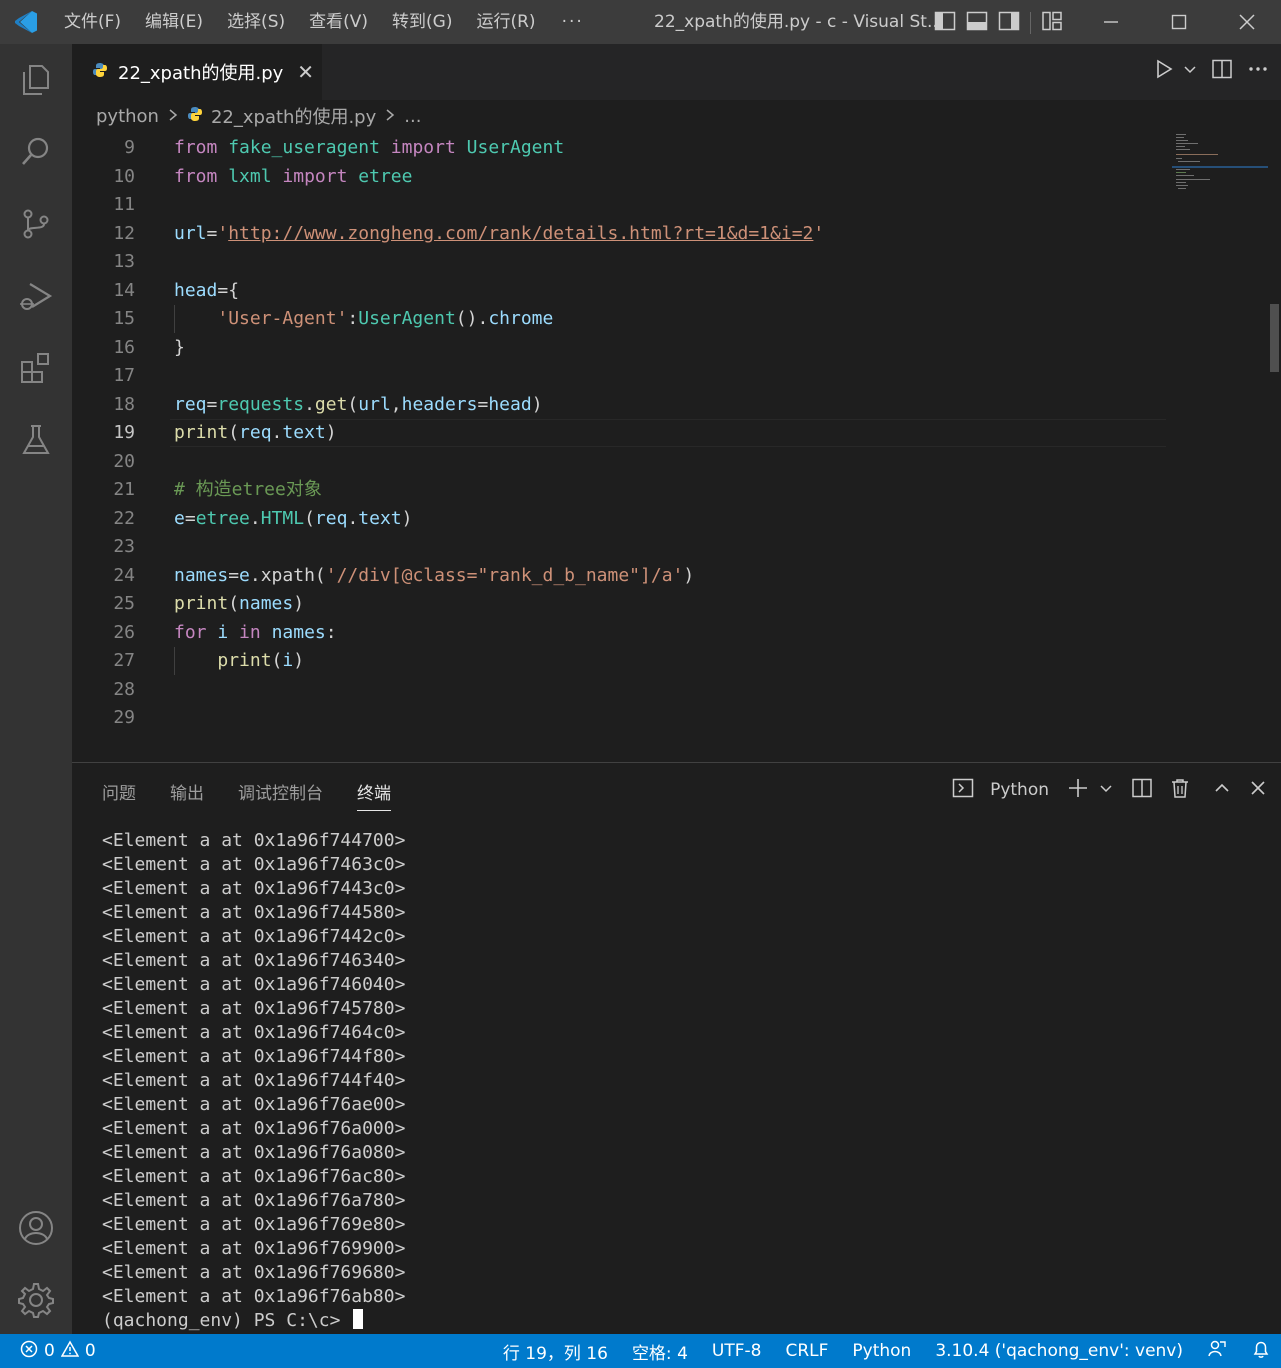 The image size is (1281, 1368). I want to click on terminal-line: <Element a at 0x1a96f769680>, so click(254, 1272).